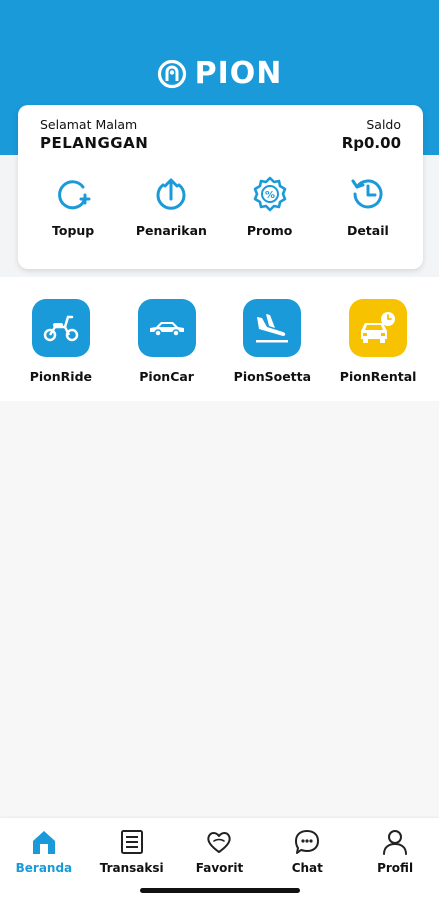 The width and height of the screenshot is (439, 900). I want to click on service-pionrental: PionRental, so click(378, 339).